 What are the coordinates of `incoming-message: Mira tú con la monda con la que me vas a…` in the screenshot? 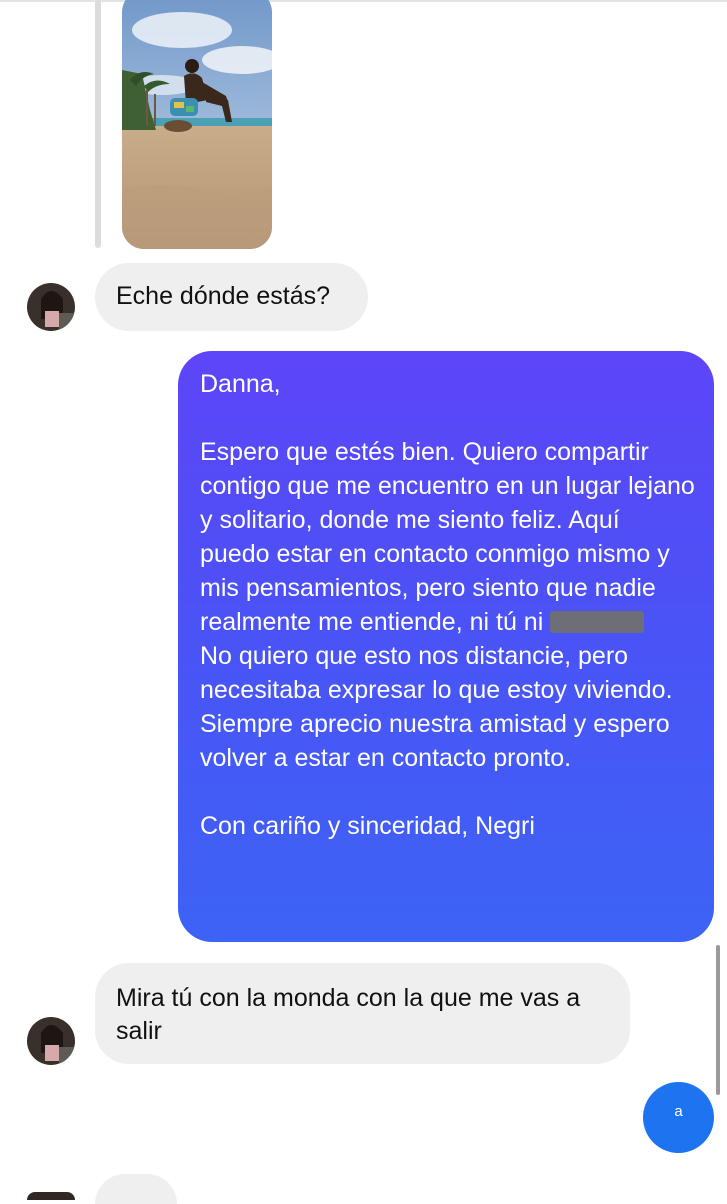 It's located at (362, 1013).